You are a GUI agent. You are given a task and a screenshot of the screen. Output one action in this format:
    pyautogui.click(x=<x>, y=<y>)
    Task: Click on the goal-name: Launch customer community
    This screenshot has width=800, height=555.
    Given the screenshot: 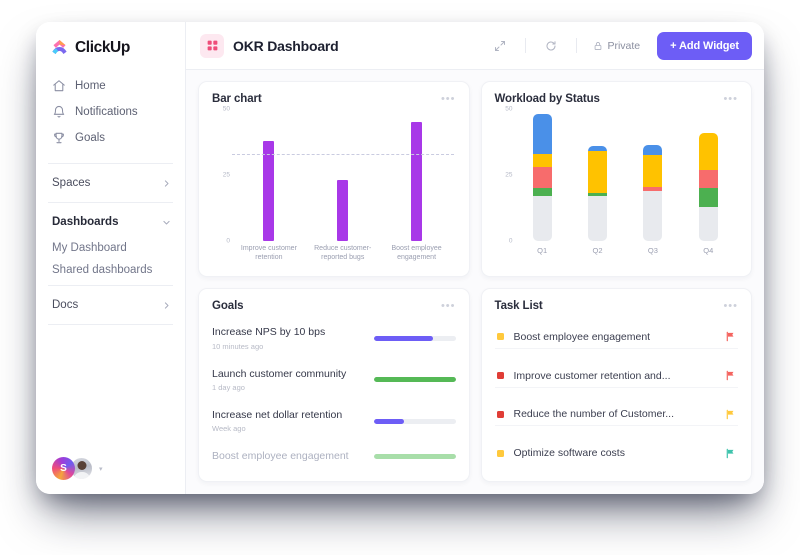 What is the action you would take?
    pyautogui.click(x=279, y=373)
    